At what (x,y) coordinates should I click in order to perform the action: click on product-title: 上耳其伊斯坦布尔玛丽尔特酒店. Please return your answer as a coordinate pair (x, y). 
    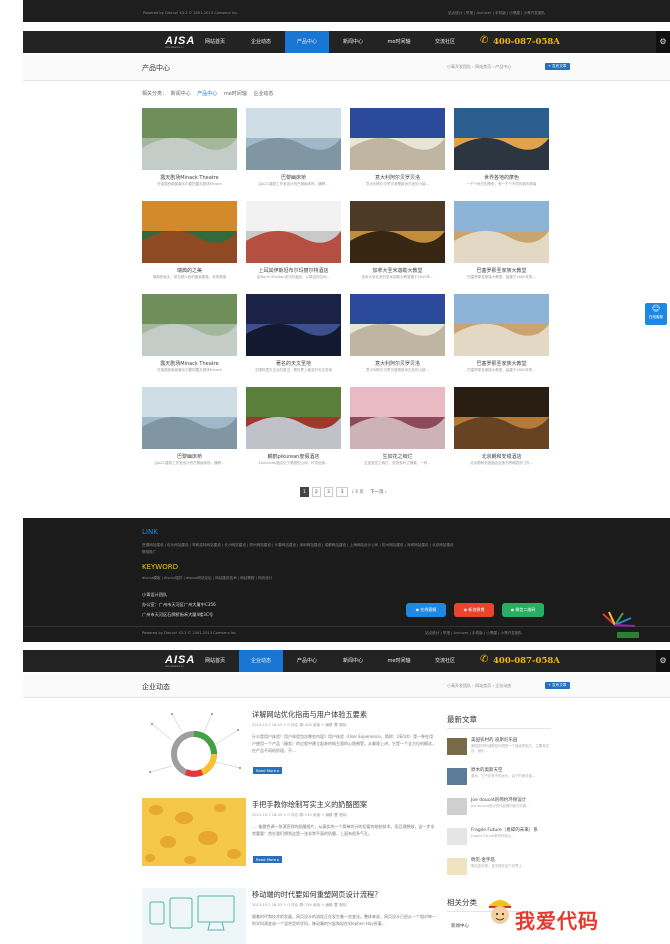
    Looking at the image, I should click on (293, 270).